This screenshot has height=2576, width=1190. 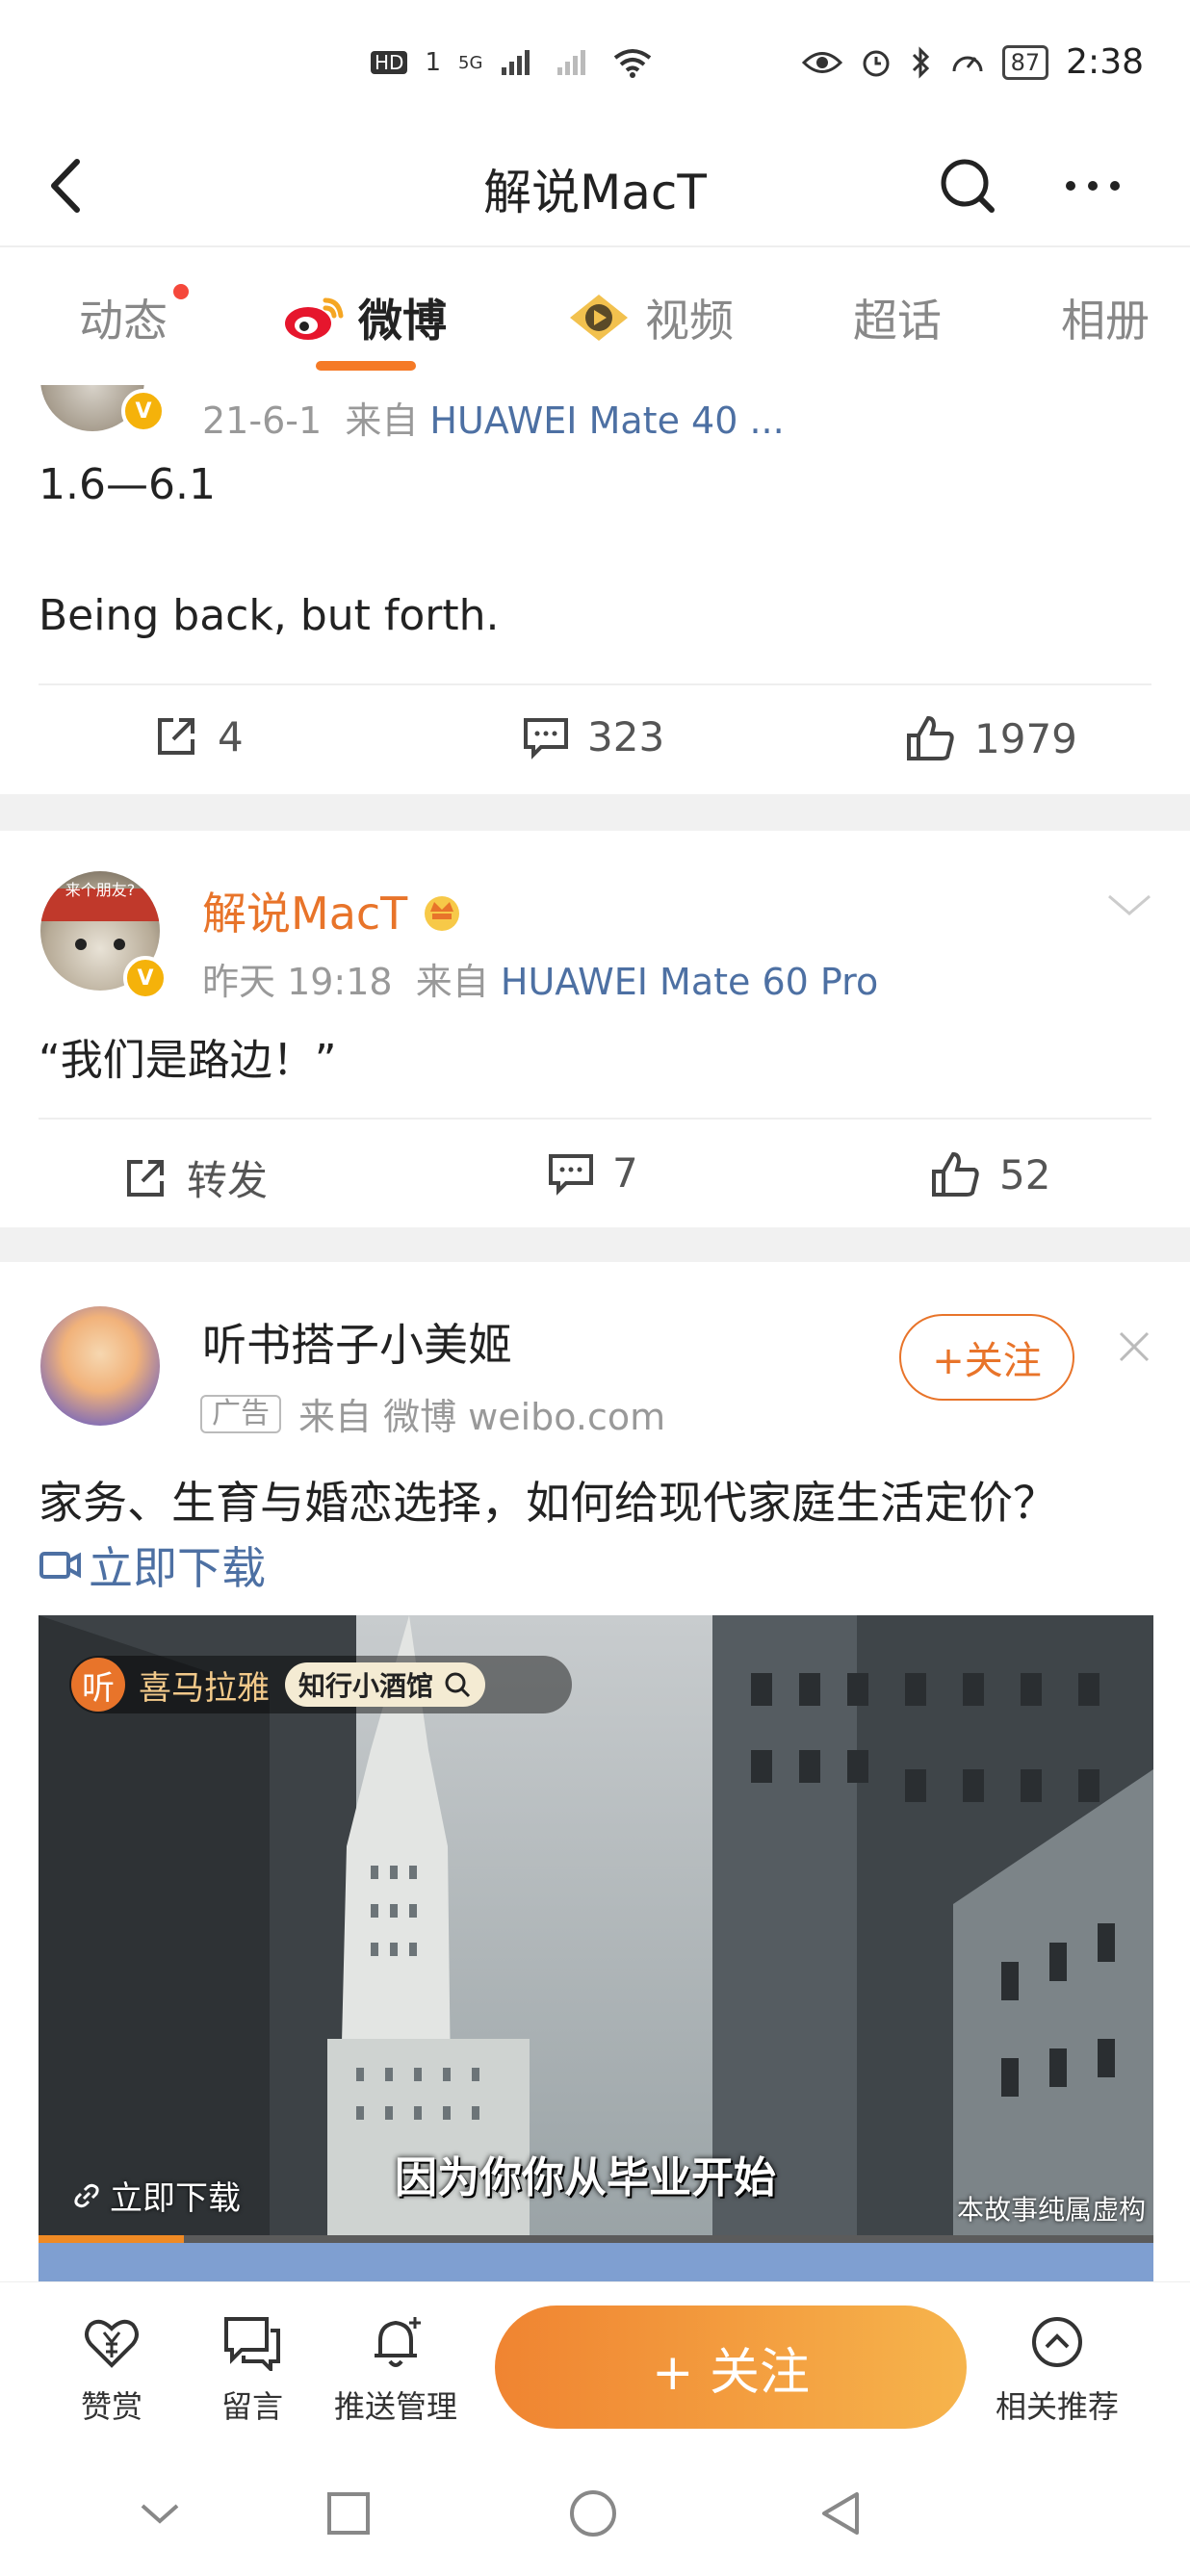 I want to click on status-left: HD 1 5G, so click(x=512, y=63).